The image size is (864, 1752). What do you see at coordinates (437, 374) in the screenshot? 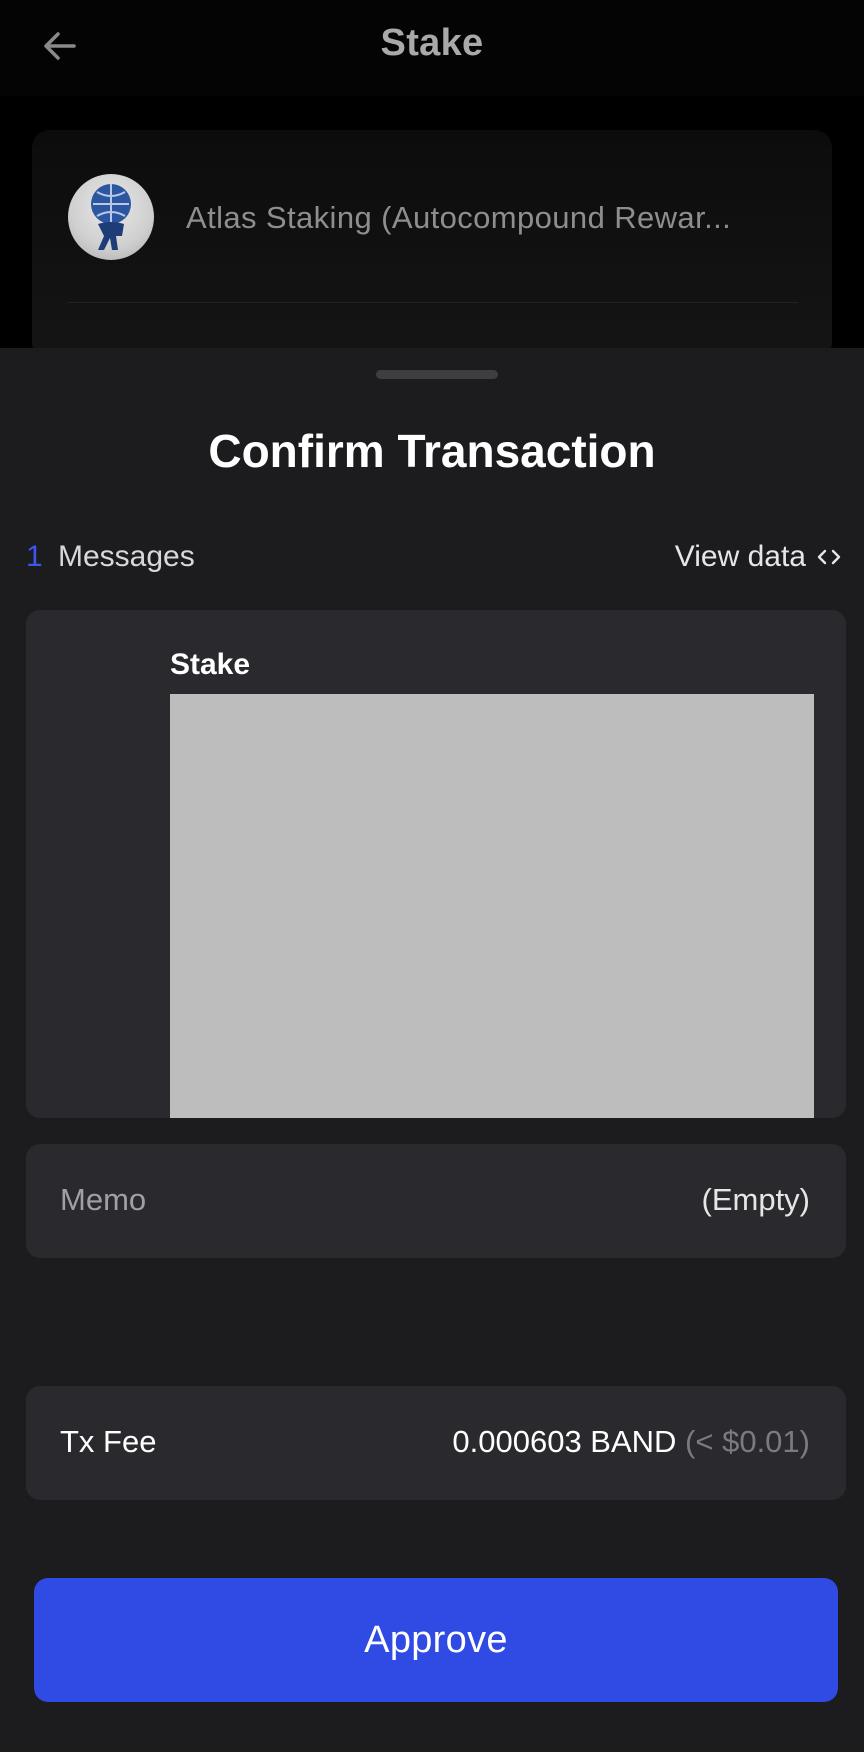
I see `sheet-drag-handle` at bounding box center [437, 374].